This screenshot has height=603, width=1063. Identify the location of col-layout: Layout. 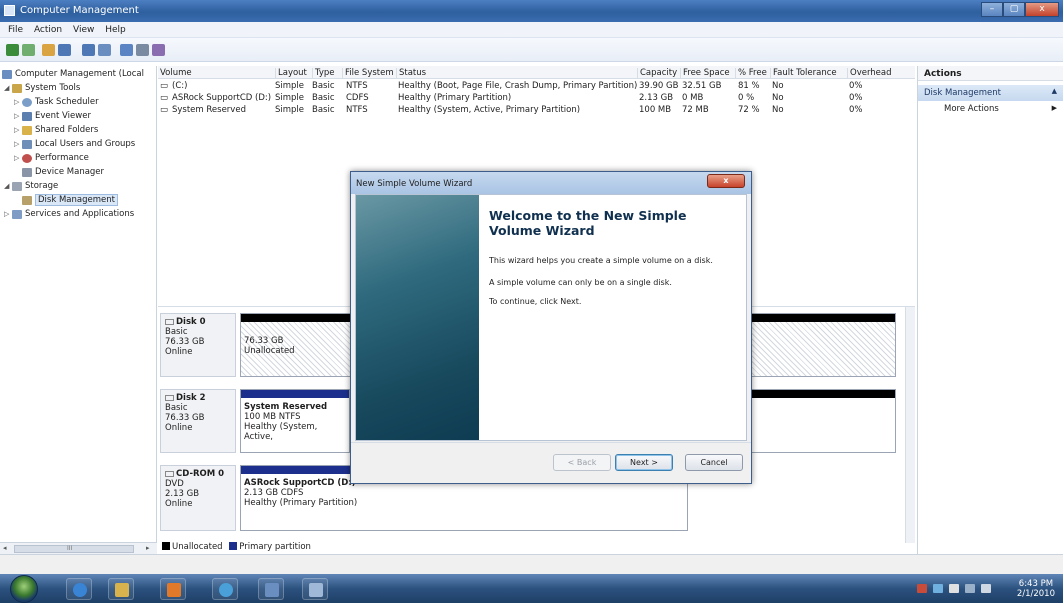
(291, 73).